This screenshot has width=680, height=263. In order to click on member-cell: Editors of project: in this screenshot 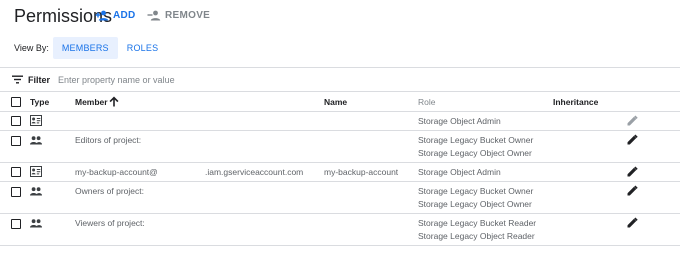, I will do `click(108, 140)`.